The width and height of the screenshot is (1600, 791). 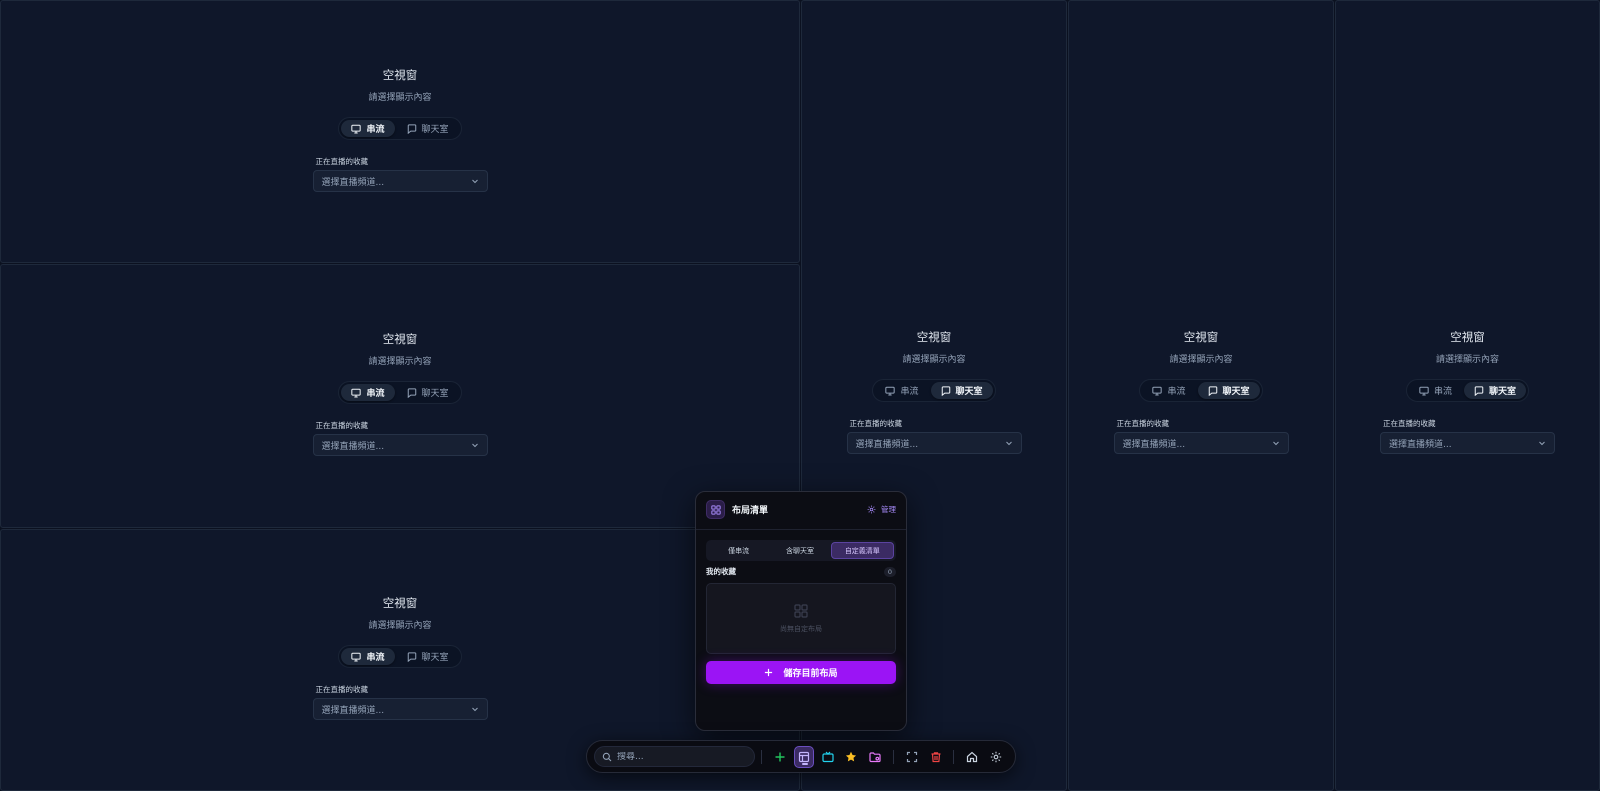 What do you see at coordinates (862, 550) in the screenshot?
I see `tab-custom-list: 自定義清單` at bounding box center [862, 550].